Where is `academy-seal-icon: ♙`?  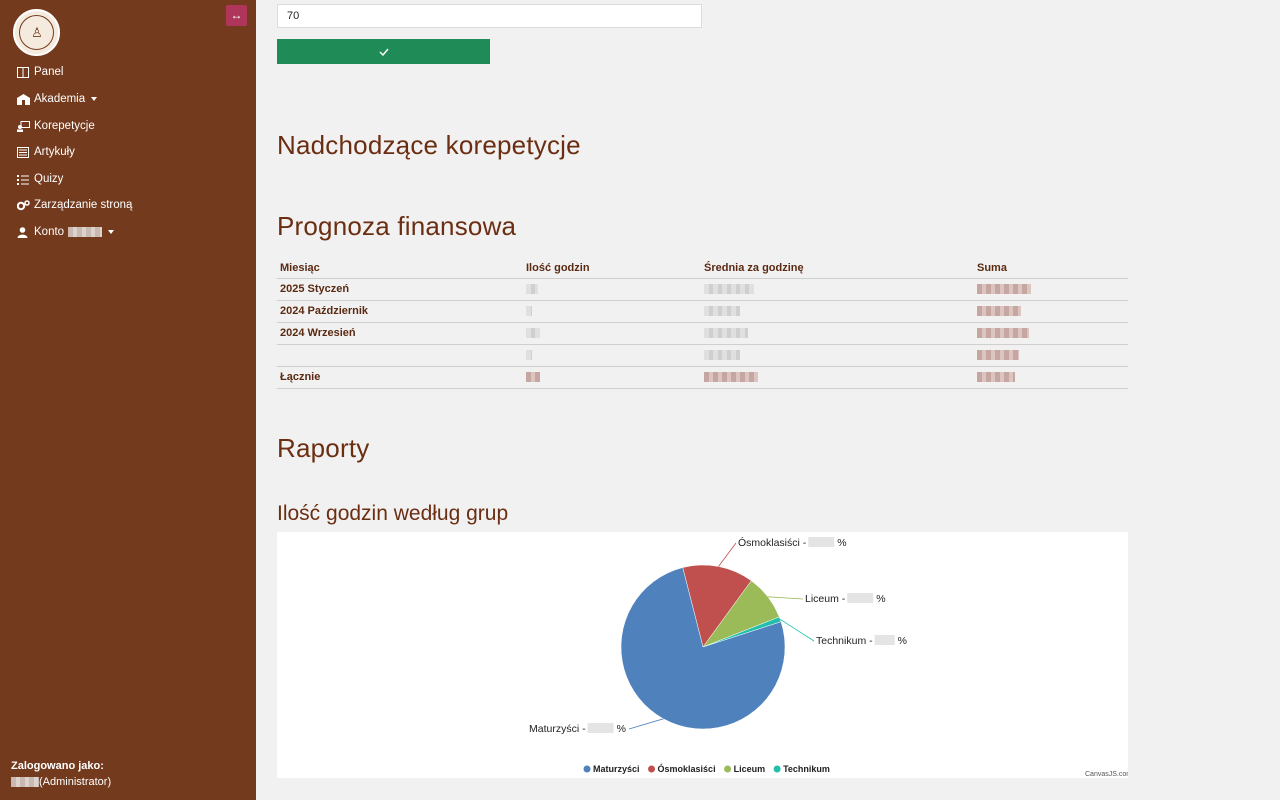
academy-seal-icon: ♙ is located at coordinates (36, 32).